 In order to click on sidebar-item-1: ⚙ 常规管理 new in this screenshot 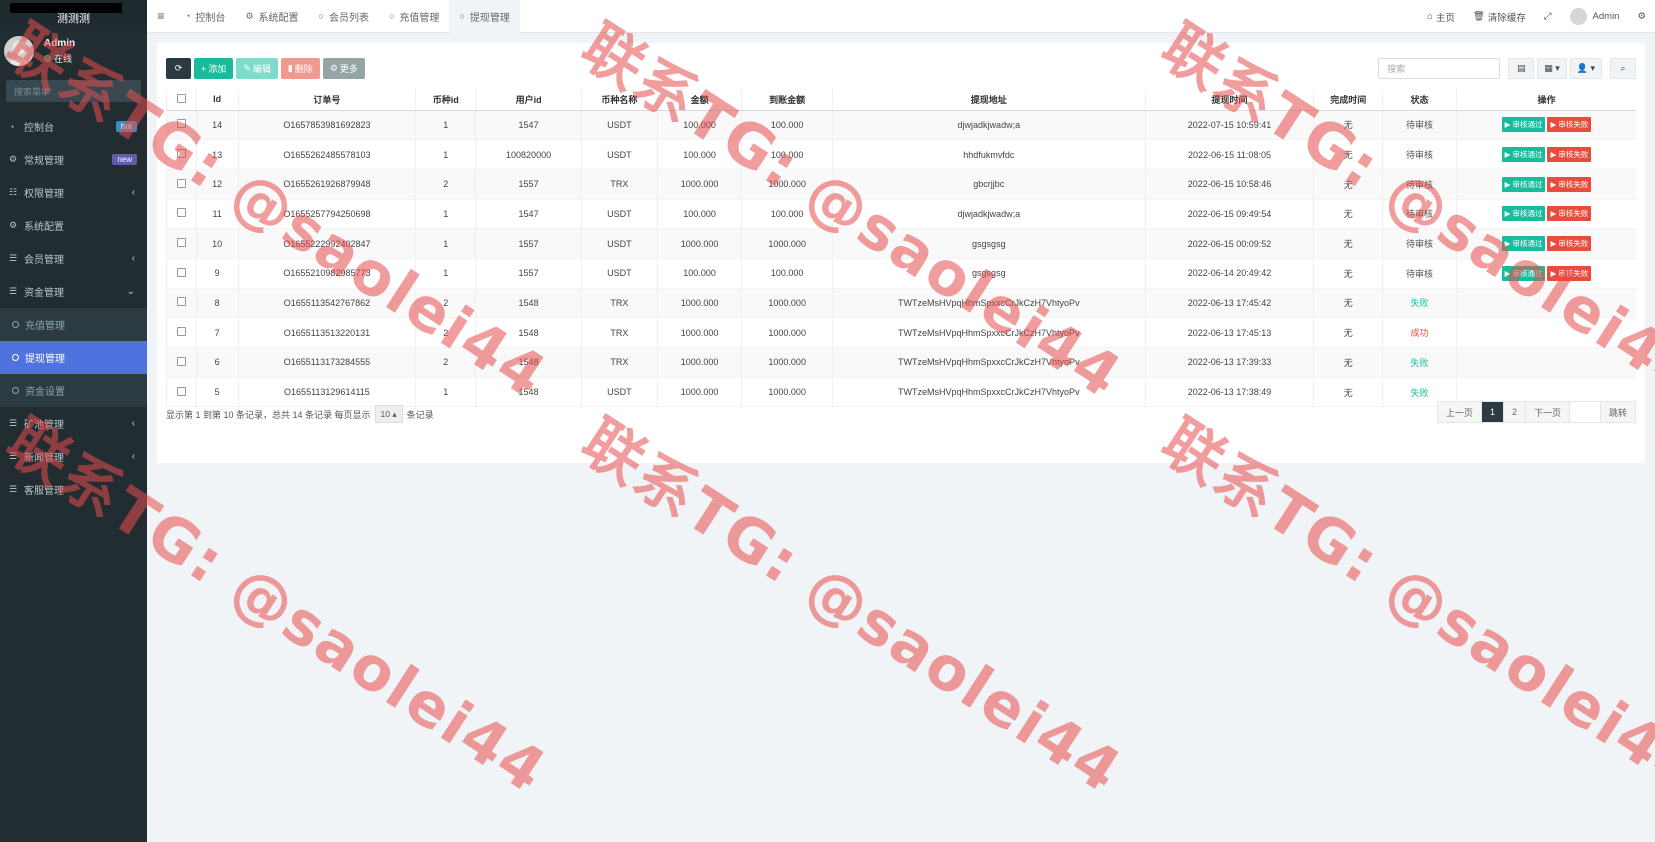, I will do `click(73, 159)`.